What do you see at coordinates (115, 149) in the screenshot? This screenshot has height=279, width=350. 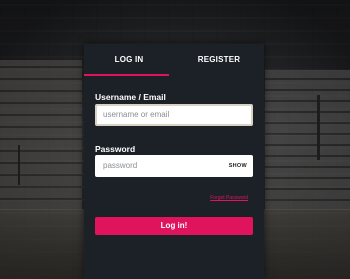 I see `password-label: Password` at bounding box center [115, 149].